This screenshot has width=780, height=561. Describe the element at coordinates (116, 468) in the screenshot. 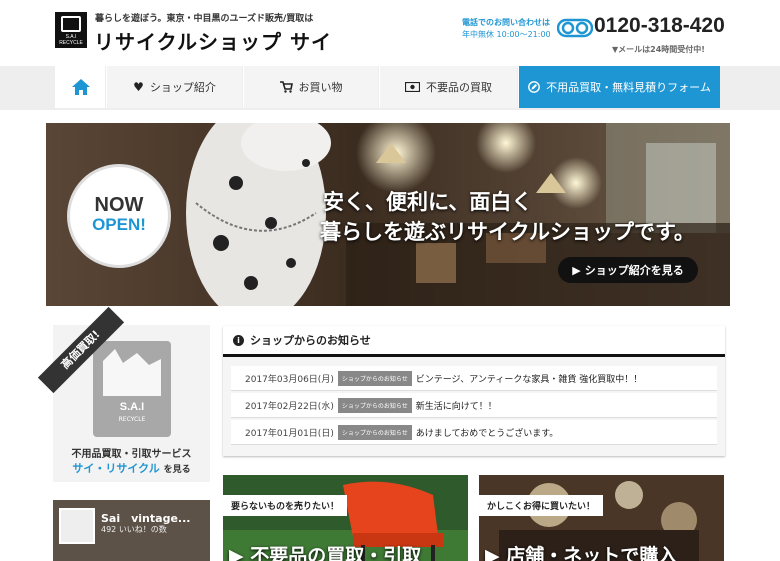

I see `service-name: サイ・リサイクル` at that location.